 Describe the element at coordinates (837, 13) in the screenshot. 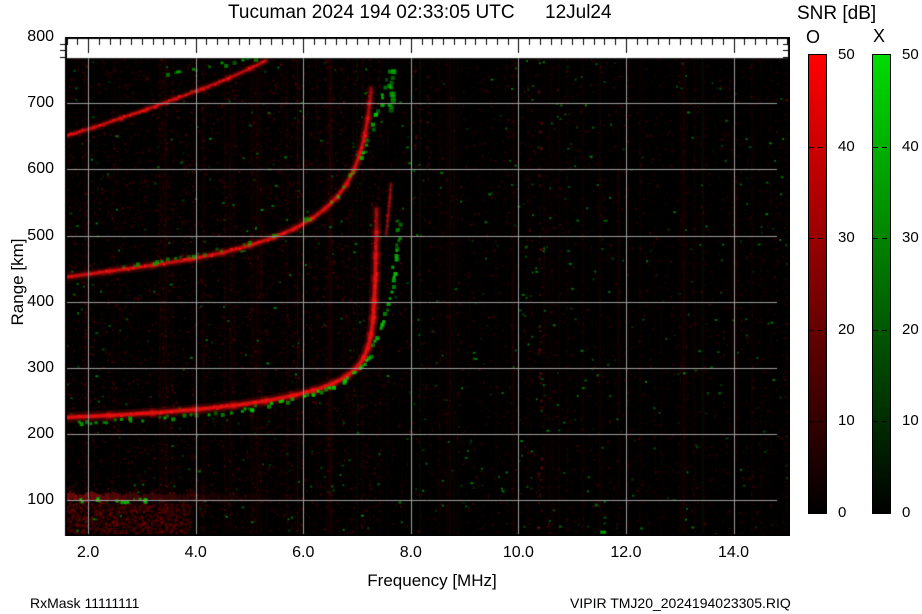

I see `colorbar-title: SNR [dB]` at that location.